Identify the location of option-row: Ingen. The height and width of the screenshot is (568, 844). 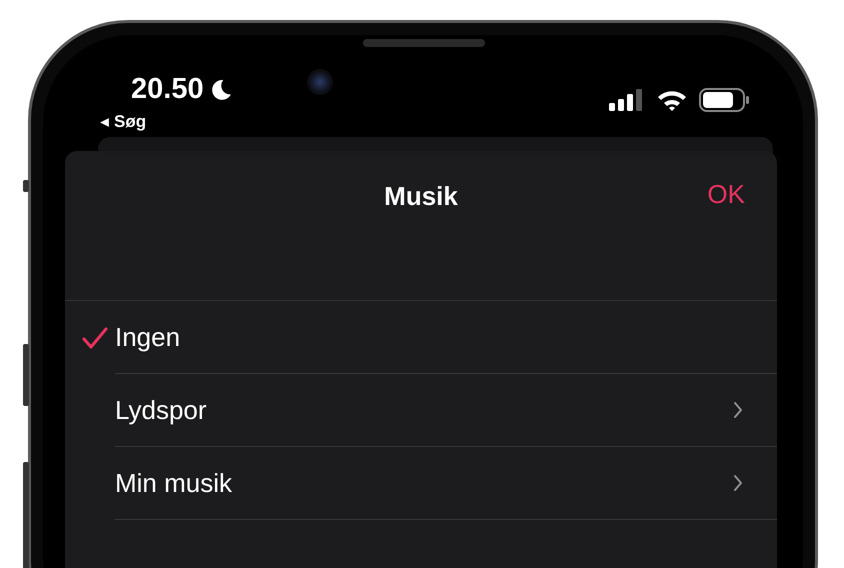
(421, 337).